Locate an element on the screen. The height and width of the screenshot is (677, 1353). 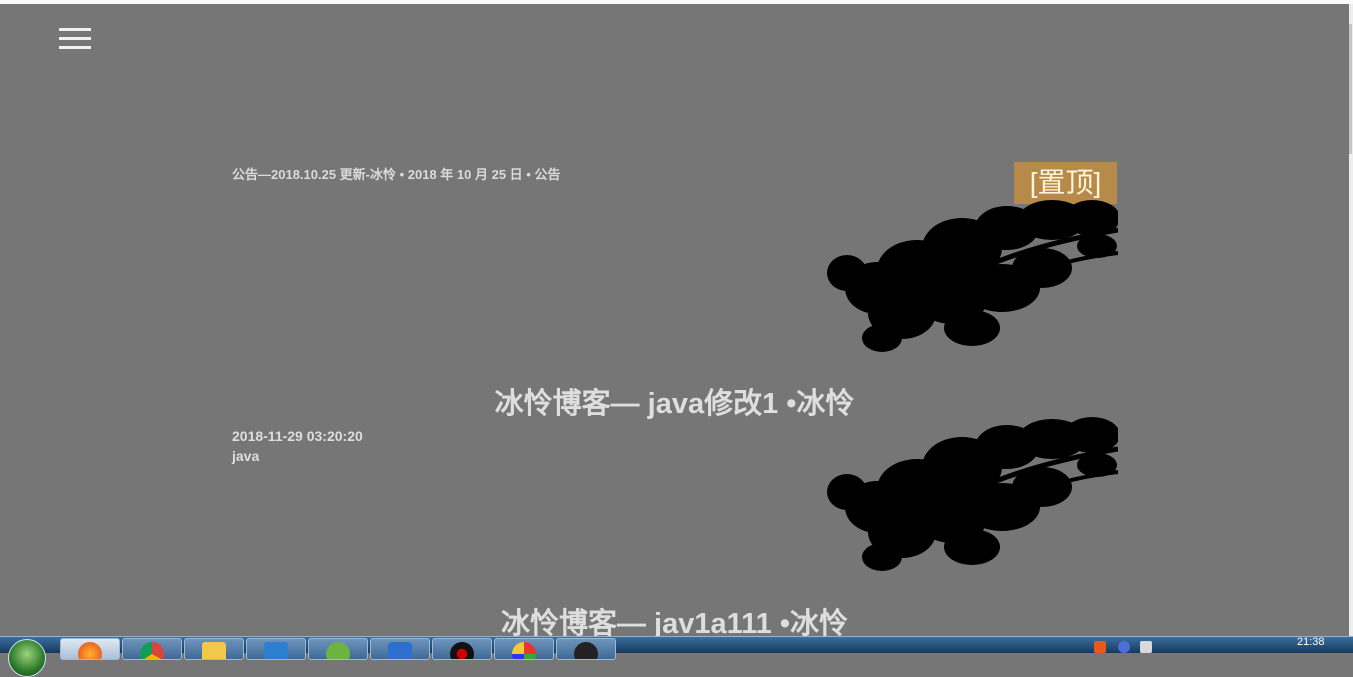
office-icon is located at coordinates (524, 650).